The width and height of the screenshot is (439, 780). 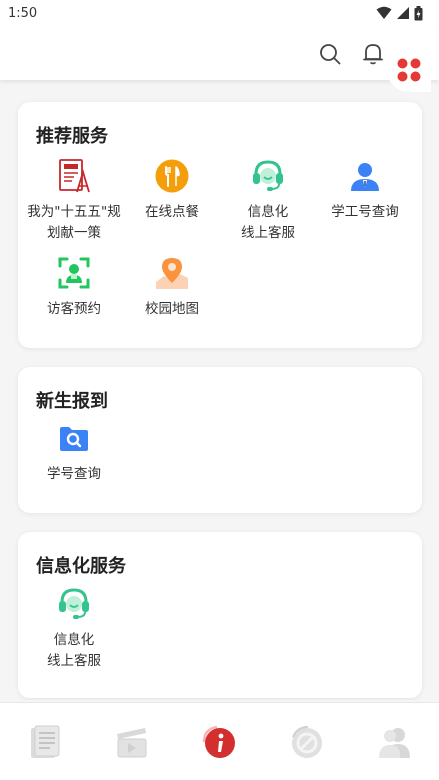 I want to click on news-icon, so click(x=45, y=741).